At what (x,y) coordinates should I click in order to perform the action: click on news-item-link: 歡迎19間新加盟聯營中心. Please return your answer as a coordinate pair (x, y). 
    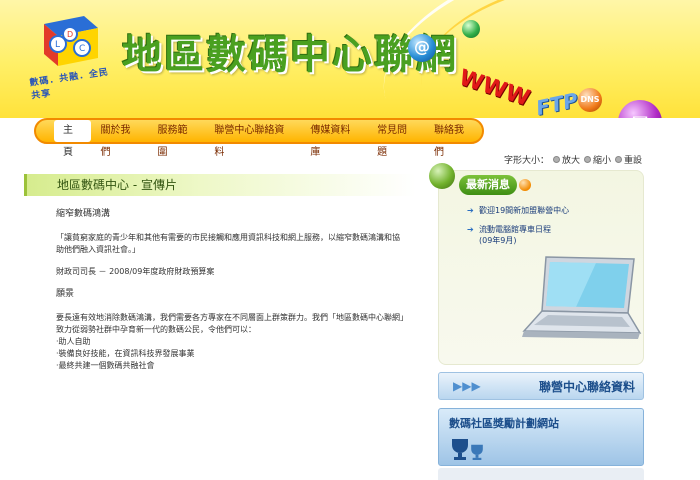
    Looking at the image, I should click on (552, 210).